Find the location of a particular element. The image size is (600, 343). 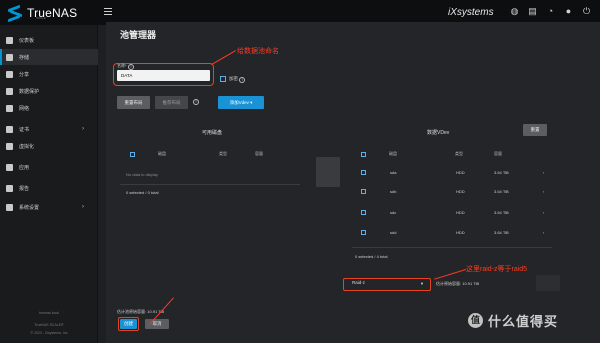

dashboard-icon is located at coordinates (9, 40).